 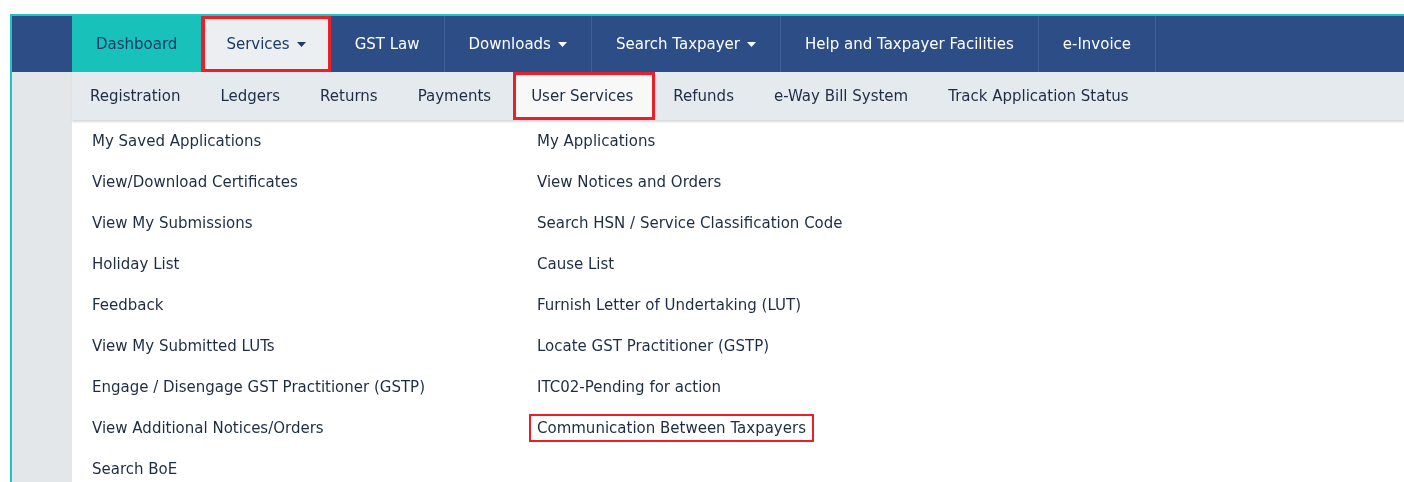 I want to click on sub-nav-tab: Payments, so click(x=456, y=96).